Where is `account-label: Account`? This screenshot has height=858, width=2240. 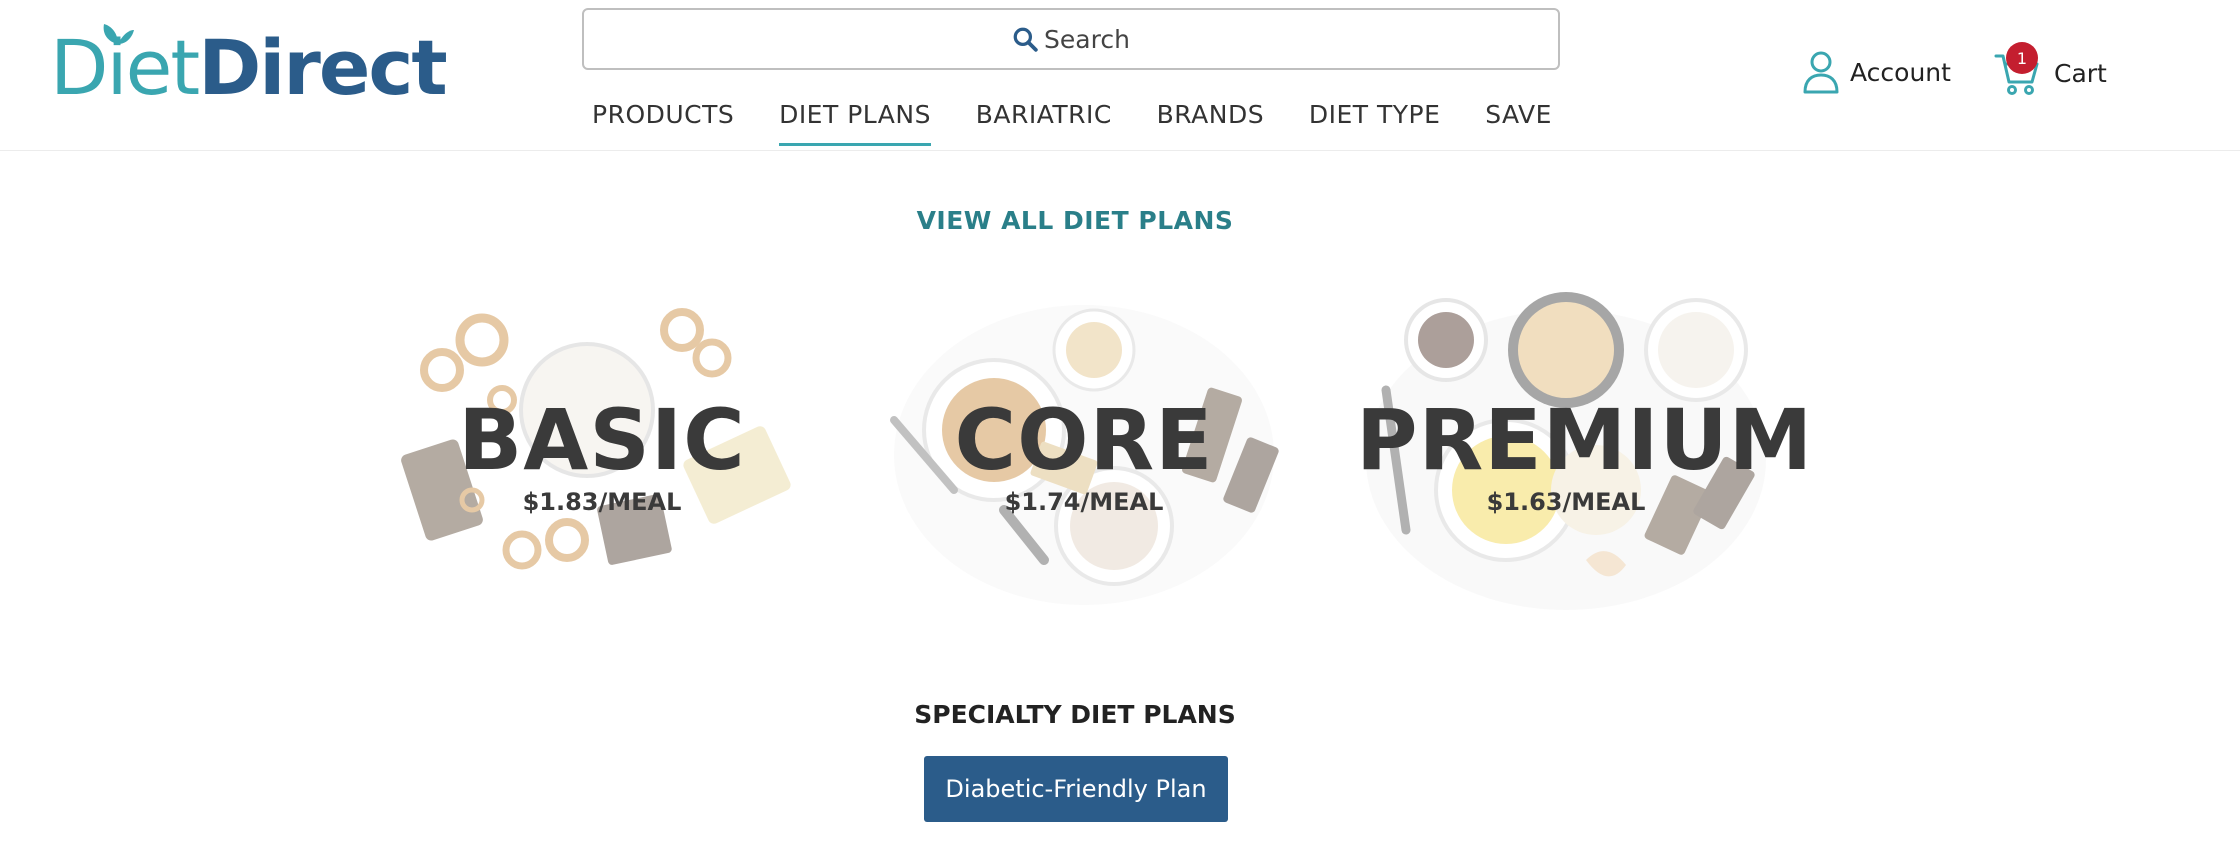
account-label: Account is located at coordinates (1900, 72).